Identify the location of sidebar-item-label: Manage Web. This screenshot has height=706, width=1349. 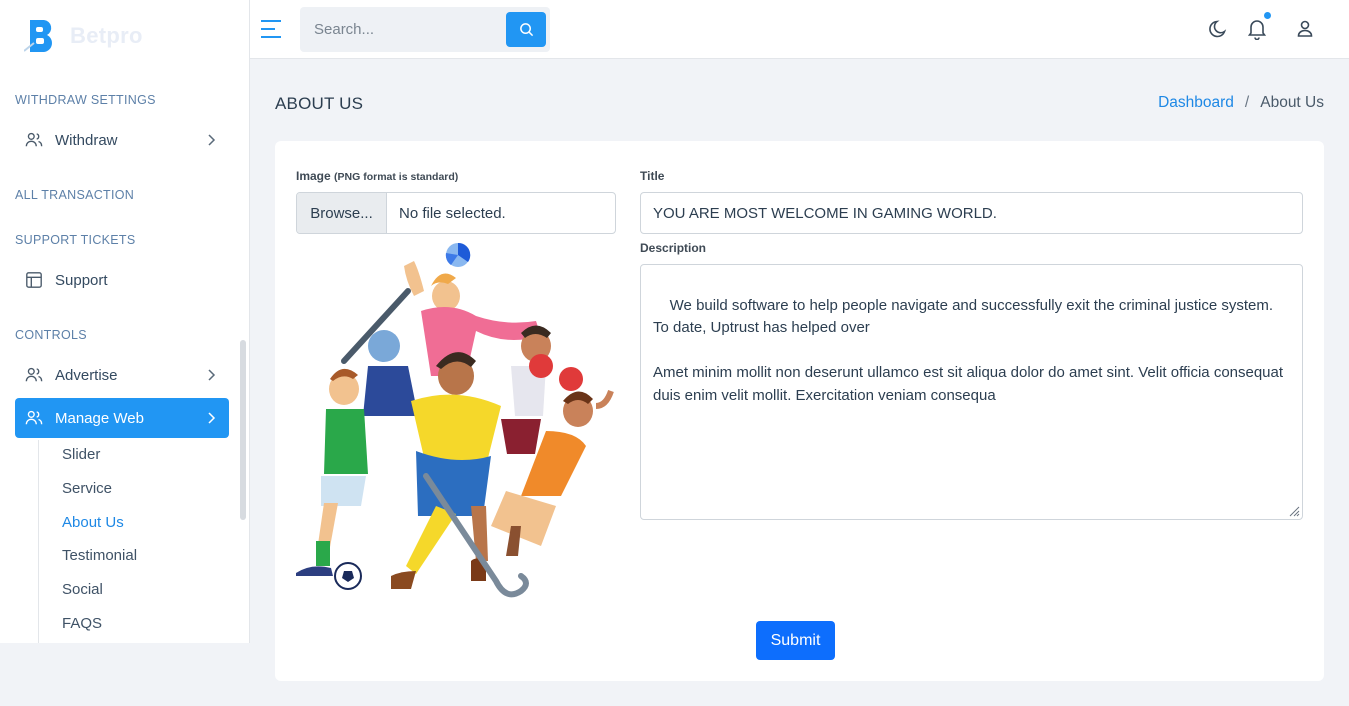
(99, 418).